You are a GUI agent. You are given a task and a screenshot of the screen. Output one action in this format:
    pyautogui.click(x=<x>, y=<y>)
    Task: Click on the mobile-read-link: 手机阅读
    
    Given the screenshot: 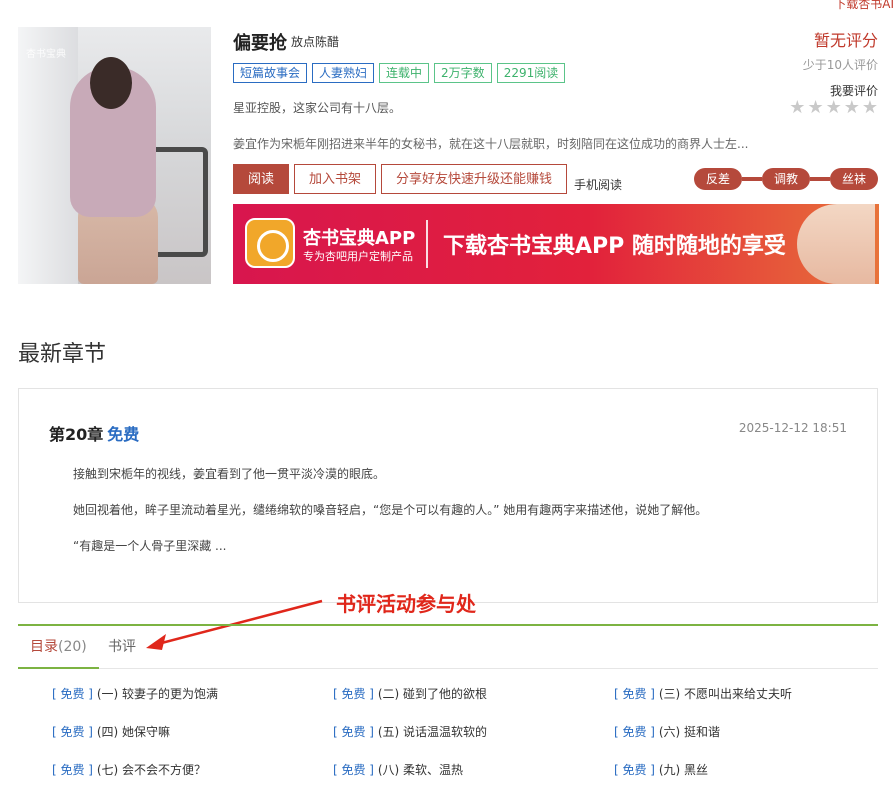 What is the action you would take?
    pyautogui.click(x=598, y=184)
    